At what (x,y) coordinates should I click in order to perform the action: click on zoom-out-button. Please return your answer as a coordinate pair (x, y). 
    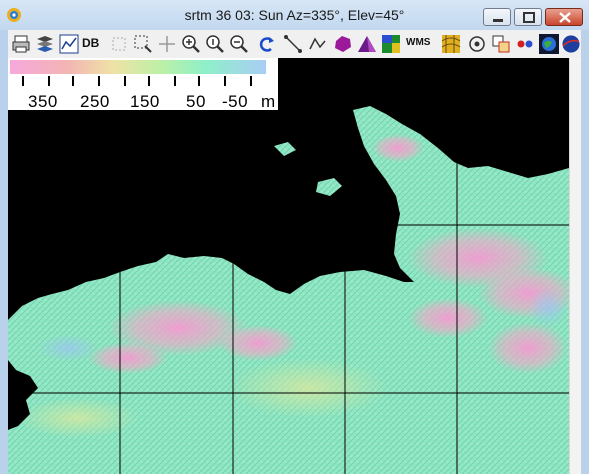
    Looking at the image, I should click on (239, 44).